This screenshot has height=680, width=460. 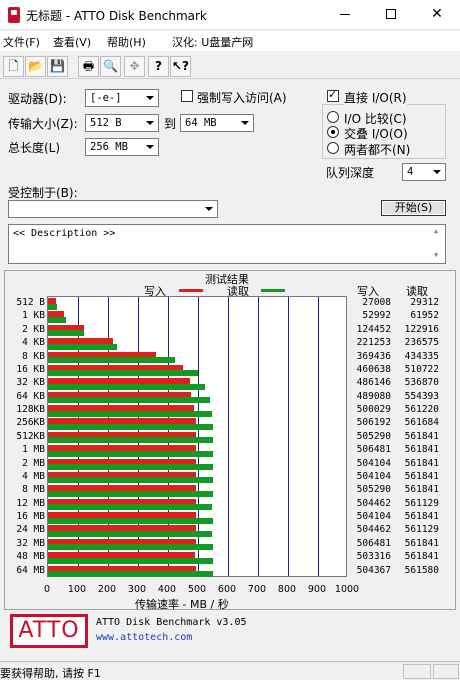 What do you see at coordinates (345, 15) in the screenshot?
I see `minimize-button` at bounding box center [345, 15].